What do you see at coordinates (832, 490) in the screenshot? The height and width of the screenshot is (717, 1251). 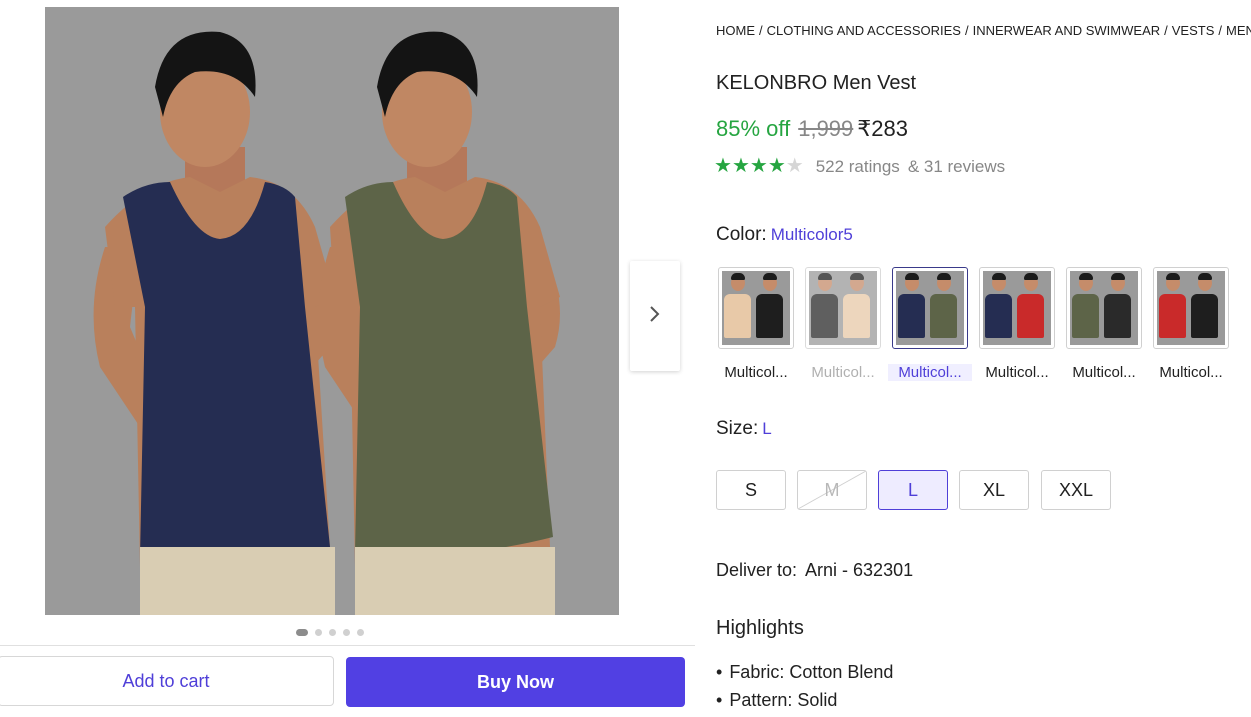 I see `size-option-m: M` at bounding box center [832, 490].